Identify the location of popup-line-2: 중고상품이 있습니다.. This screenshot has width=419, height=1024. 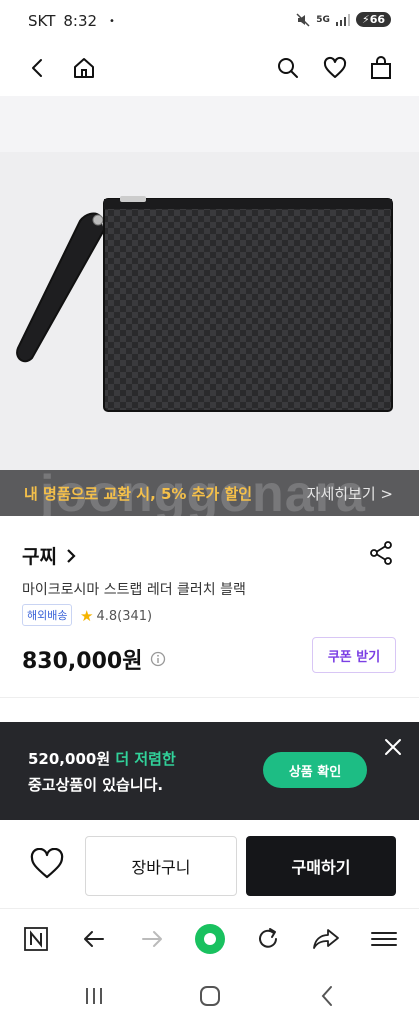
(96, 785).